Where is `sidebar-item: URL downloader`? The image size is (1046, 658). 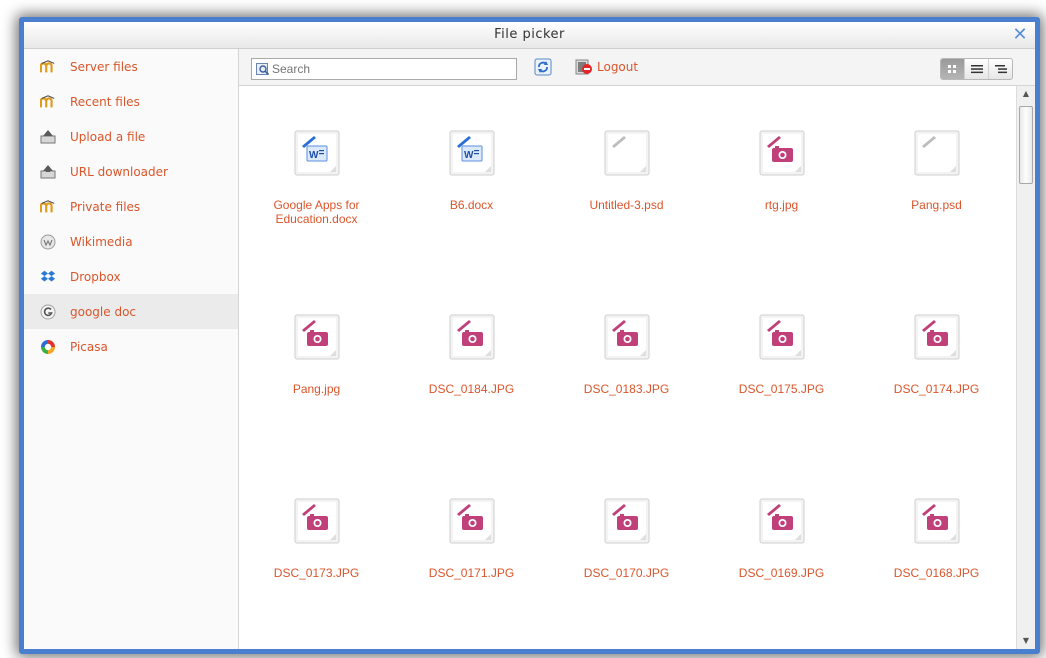 sidebar-item: URL downloader is located at coordinates (131, 171).